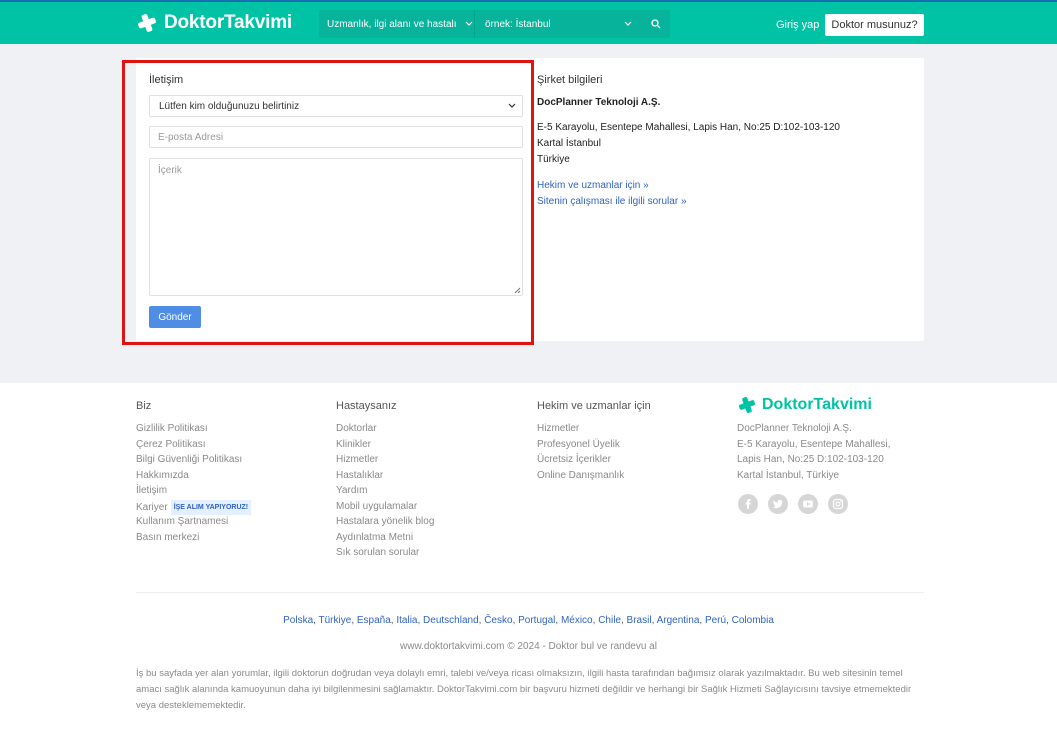 Image resolution: width=1057 pixels, height=734 pixels. I want to click on footer-address-line: DocPlanner Teknoloji A.Ş., so click(794, 428).